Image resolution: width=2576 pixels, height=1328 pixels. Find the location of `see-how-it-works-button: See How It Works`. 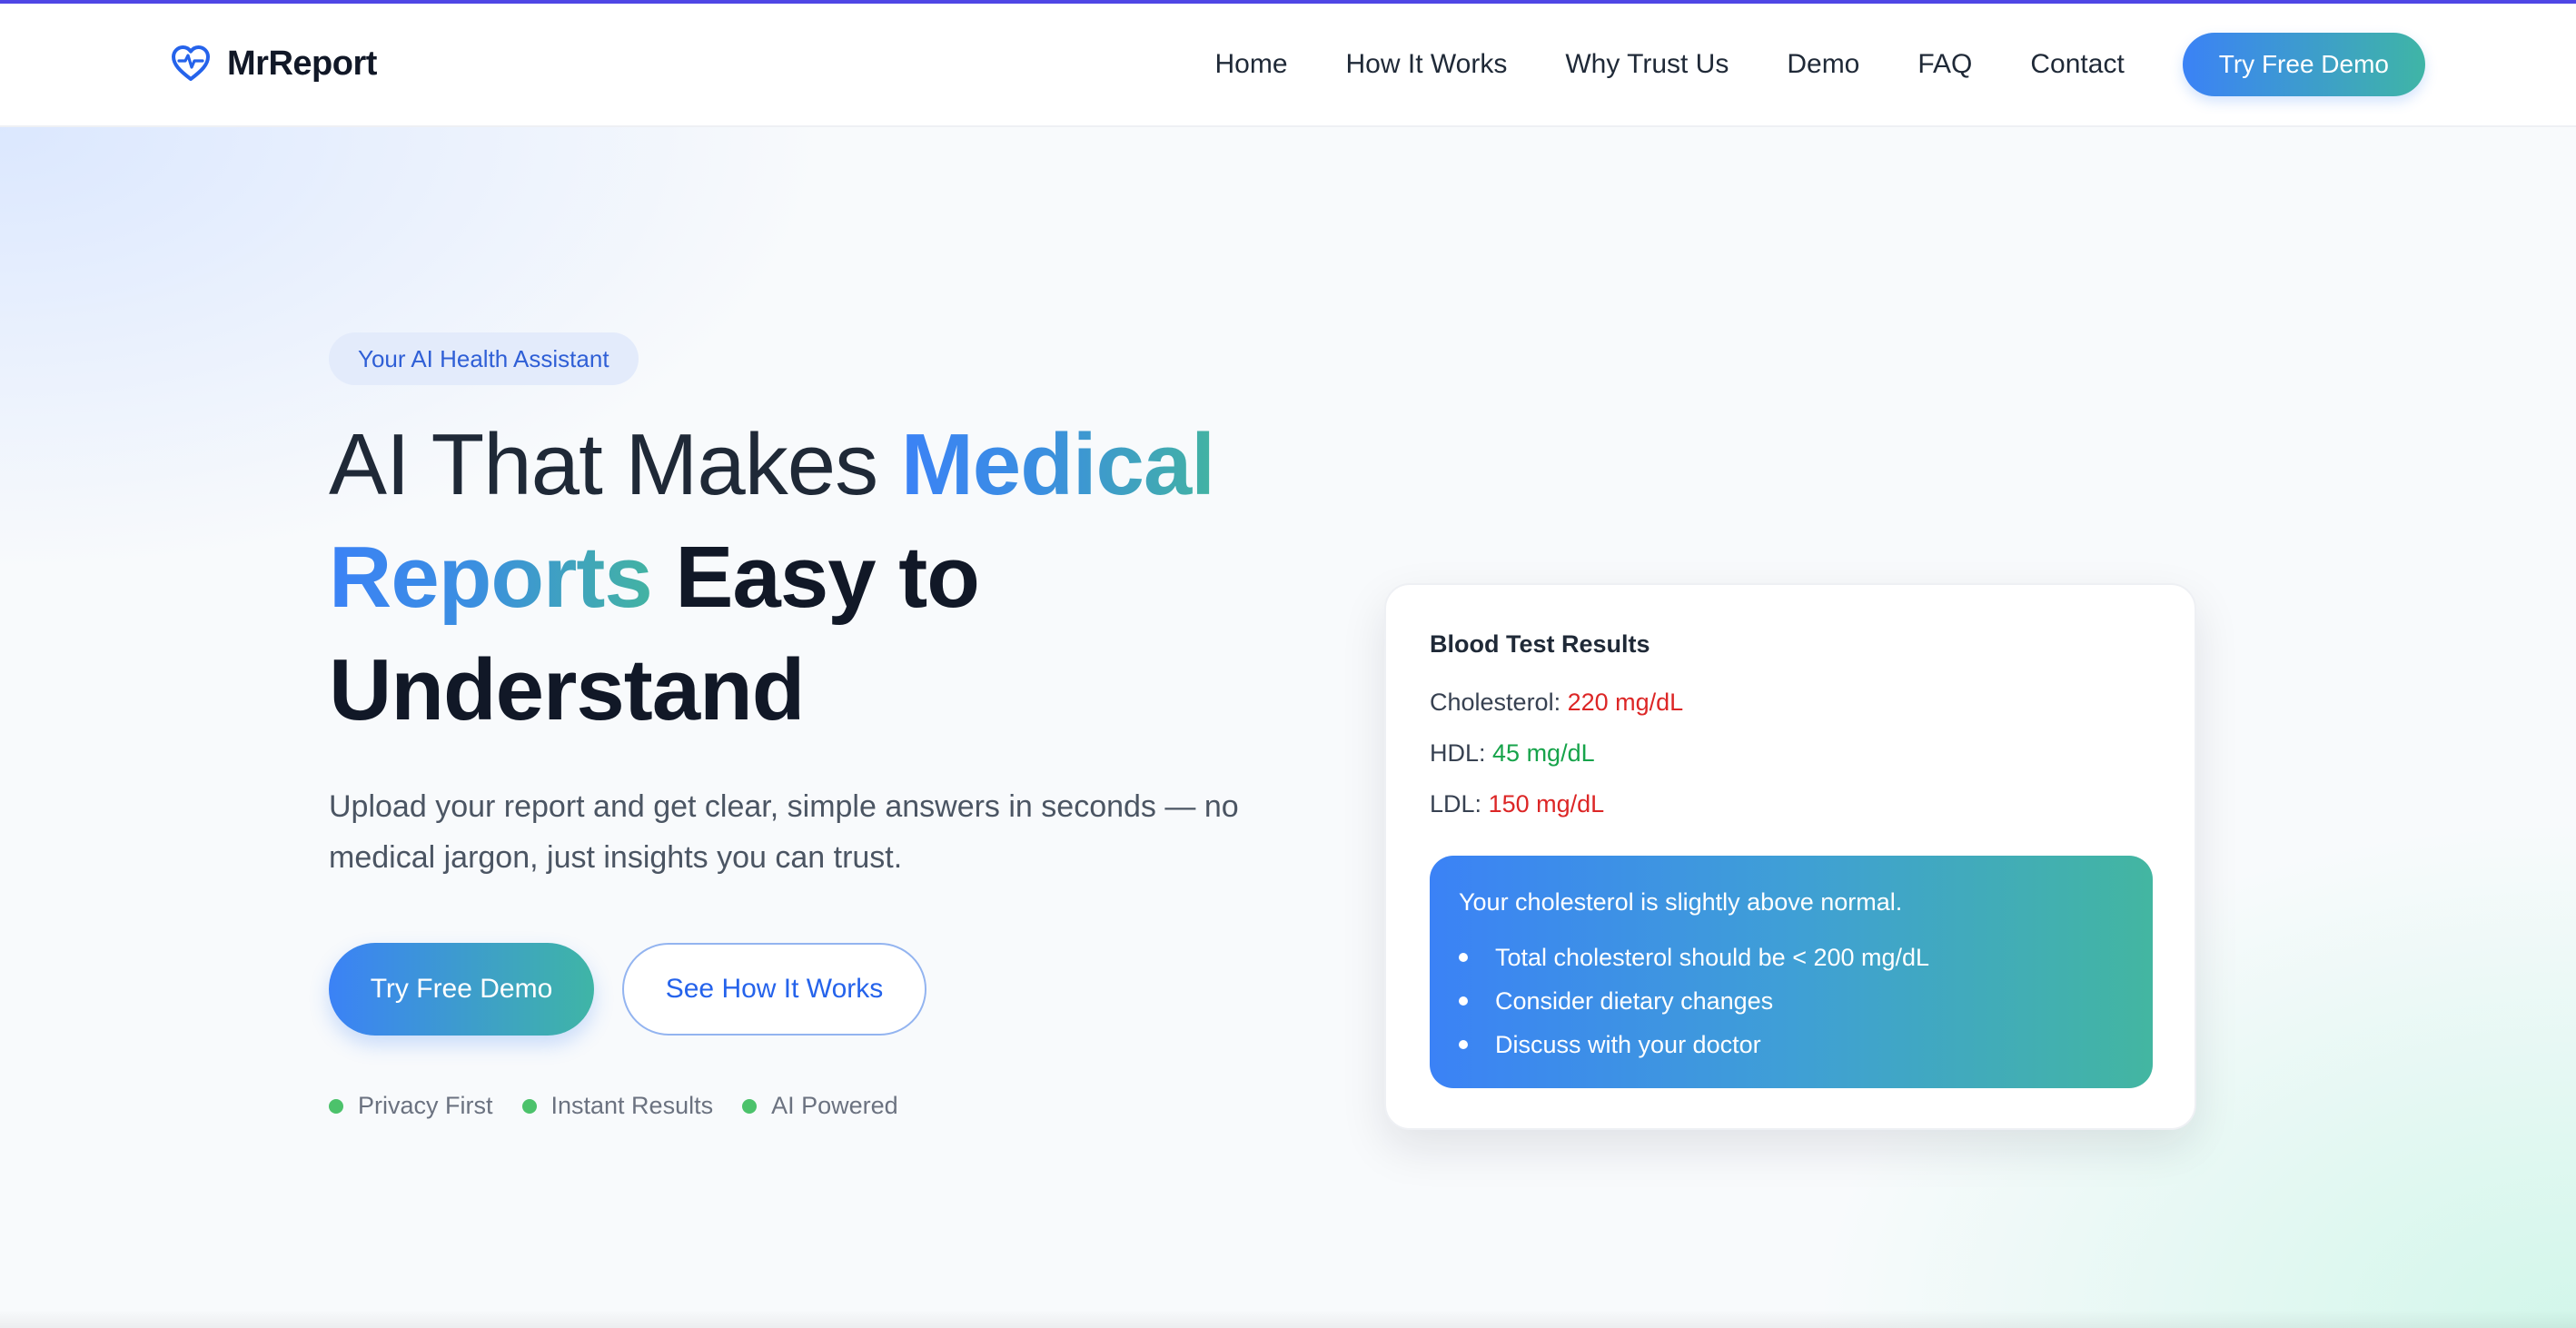

see-how-it-works-button: See How It Works is located at coordinates (774, 989).